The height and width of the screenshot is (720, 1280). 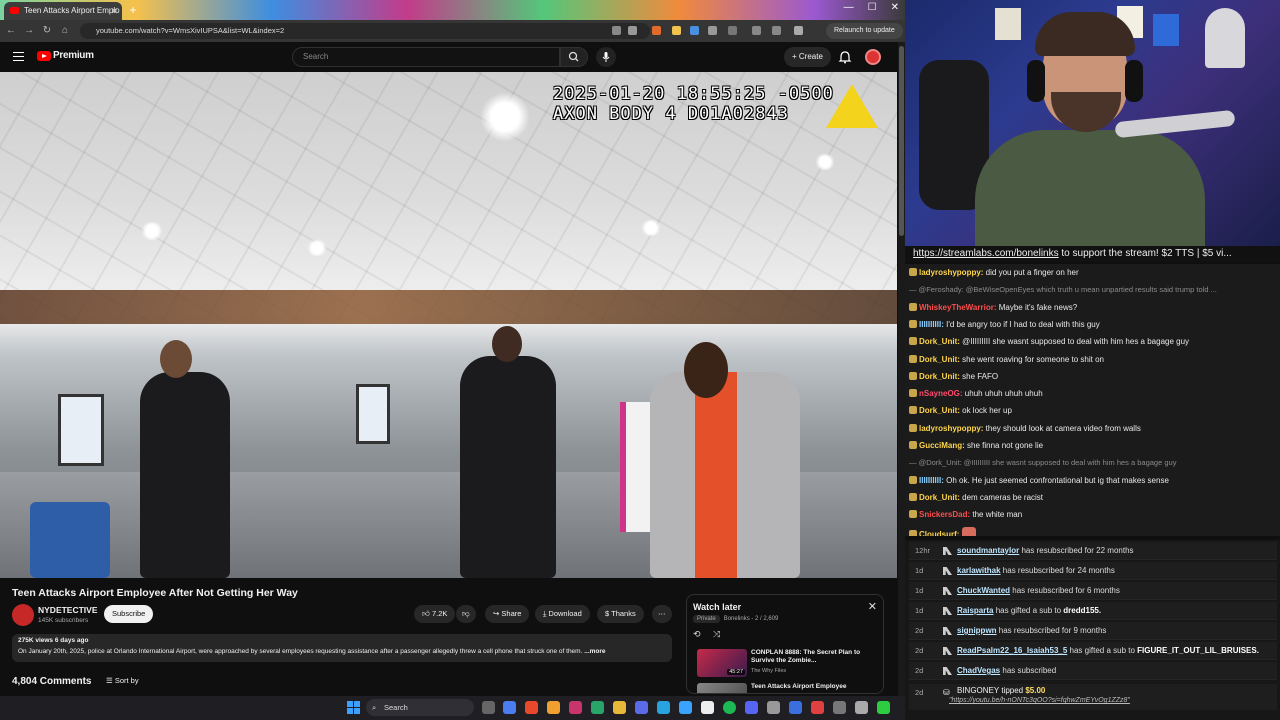 I want to click on download-button: ⤓ Download, so click(x=562, y=614).